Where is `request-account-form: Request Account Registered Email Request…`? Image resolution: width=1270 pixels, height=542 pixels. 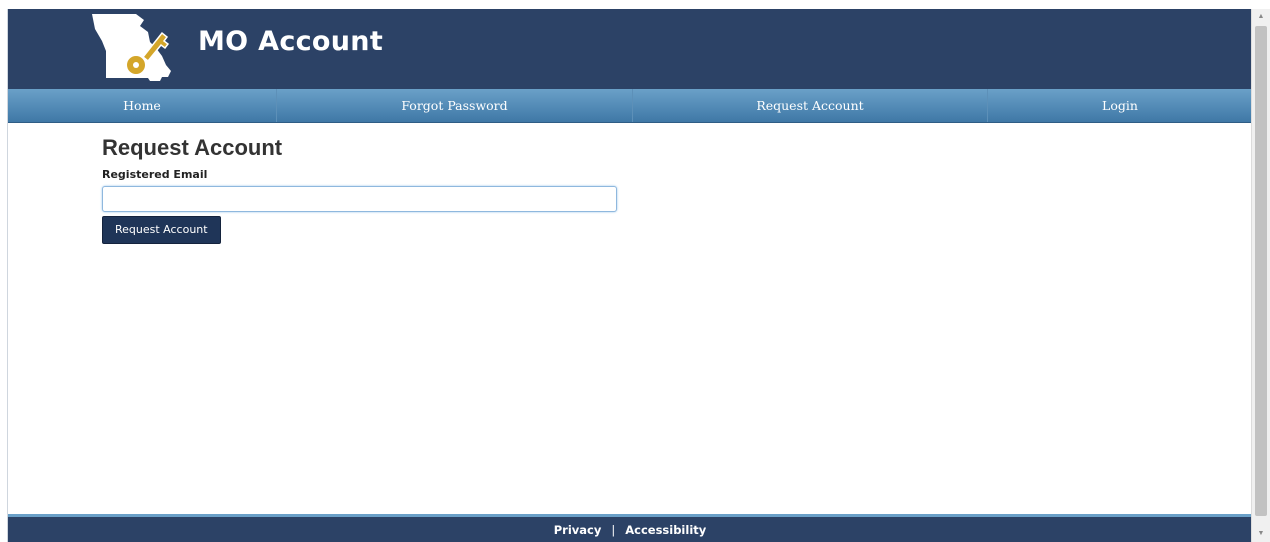 request-account-form: Request Account Registered Email Request… is located at coordinates (359, 189).